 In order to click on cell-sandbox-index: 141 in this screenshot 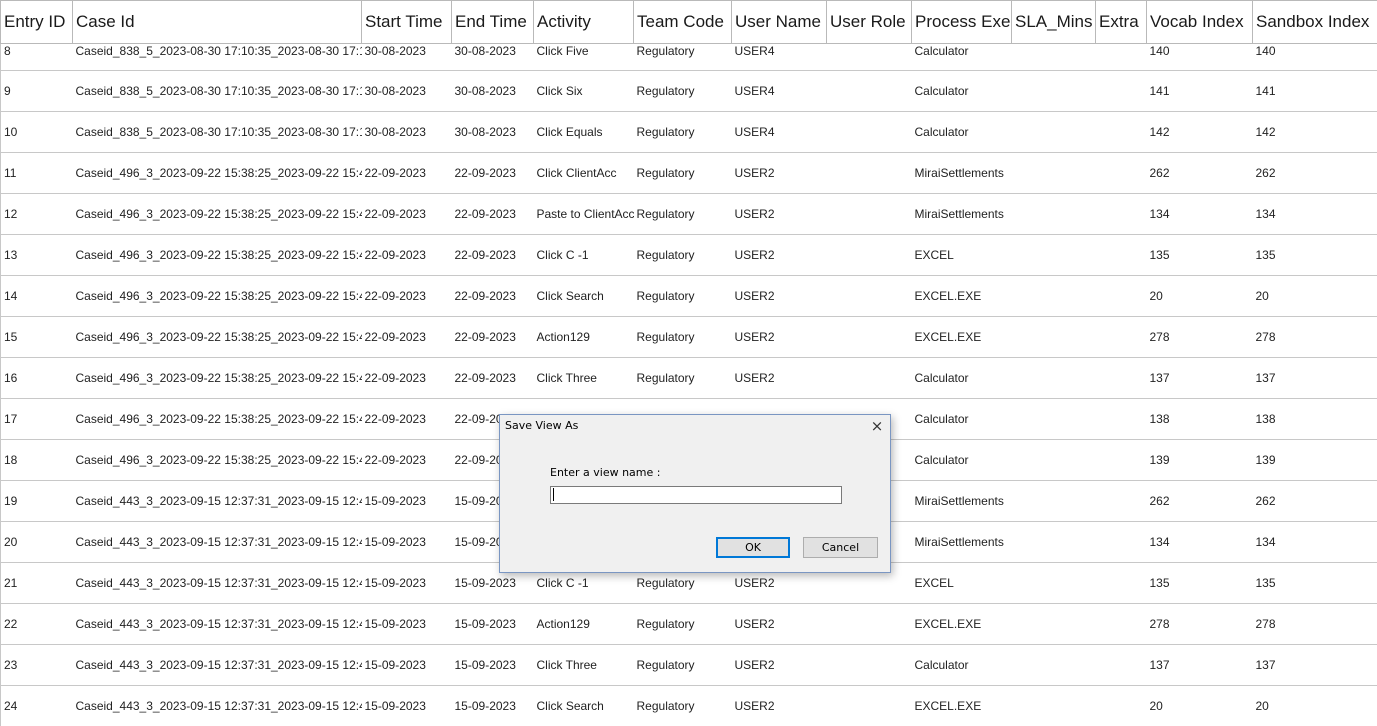, I will do `click(1314, 91)`.